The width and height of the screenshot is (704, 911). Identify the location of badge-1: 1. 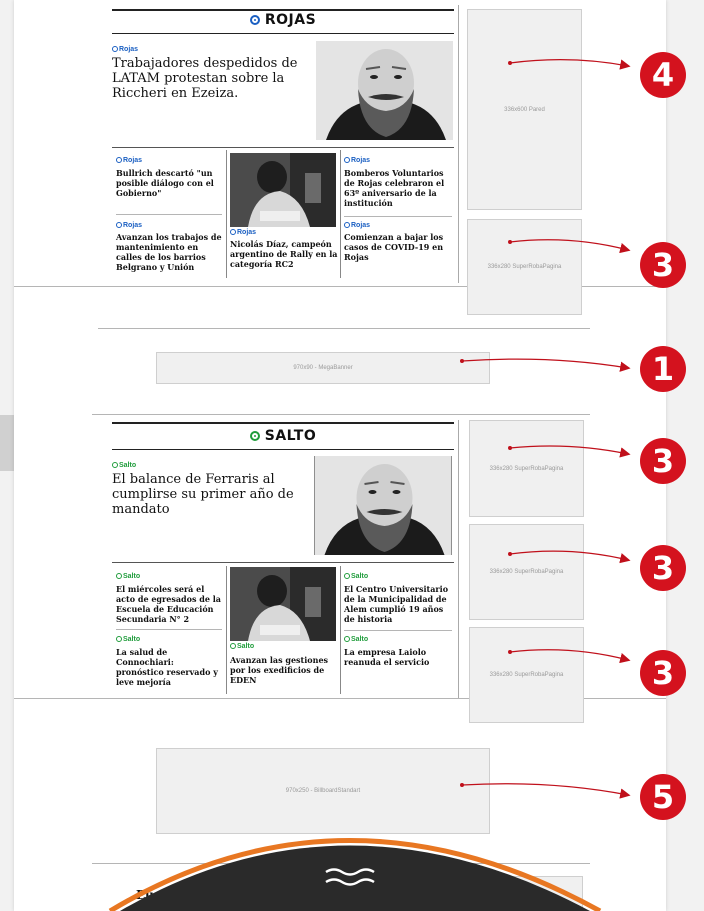
(663, 369).